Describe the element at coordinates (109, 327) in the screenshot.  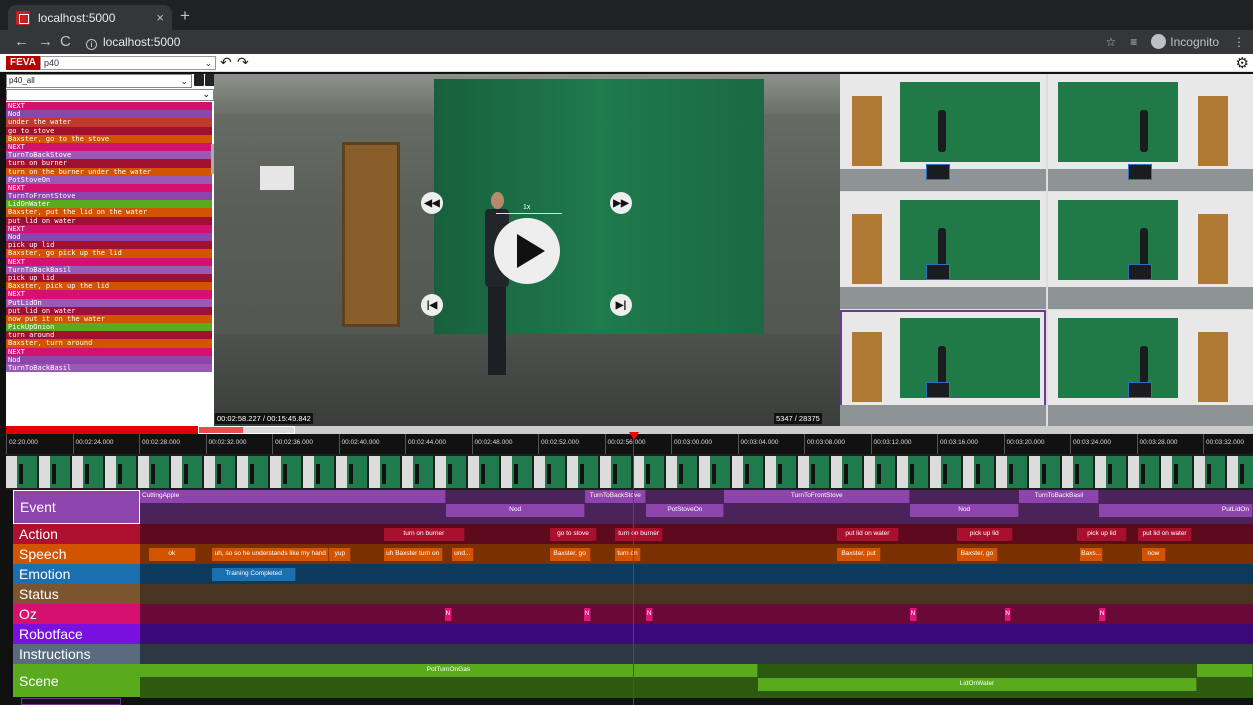
I see `annotation-item: PickUpOnion` at that location.